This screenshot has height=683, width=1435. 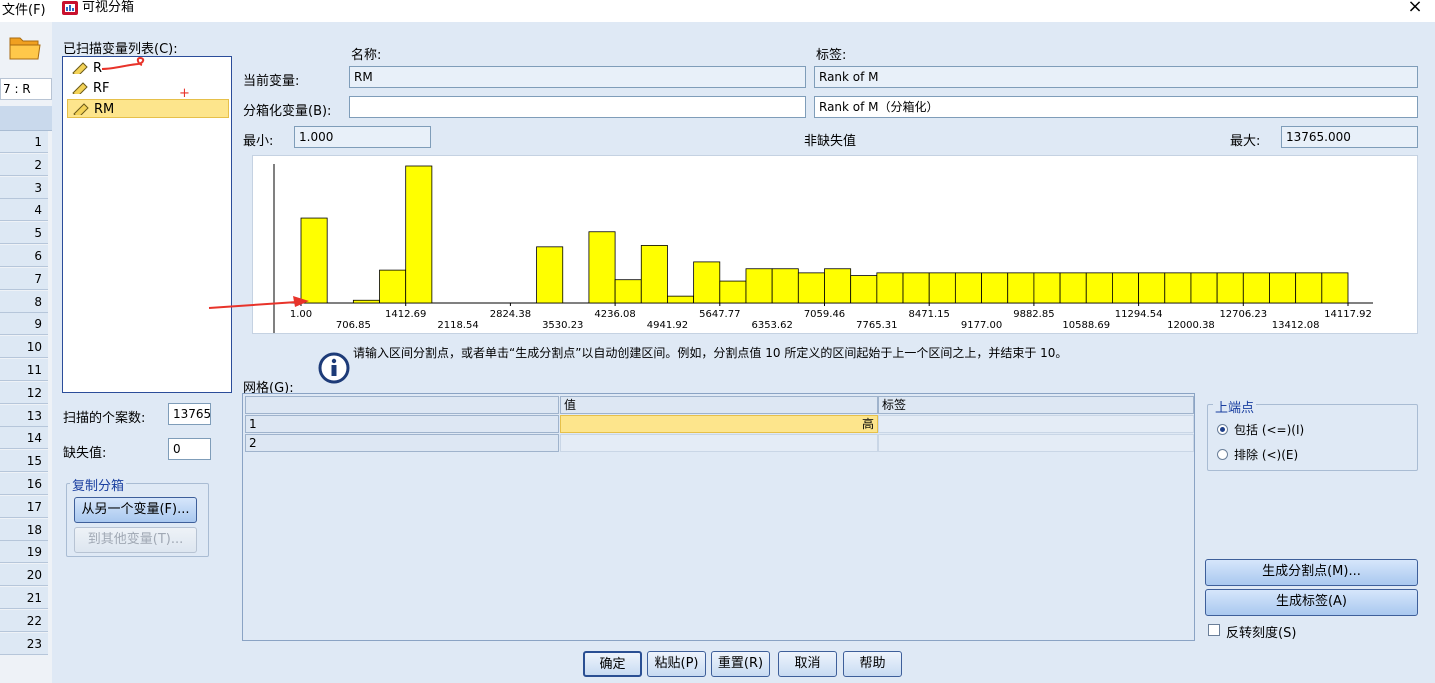 I want to click on row-number: 17, so click(x=24, y=506).